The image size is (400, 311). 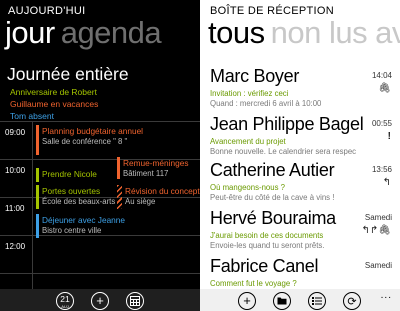 I want to click on calendar-event: Révision du concept Au siège, so click(x=158, y=197).